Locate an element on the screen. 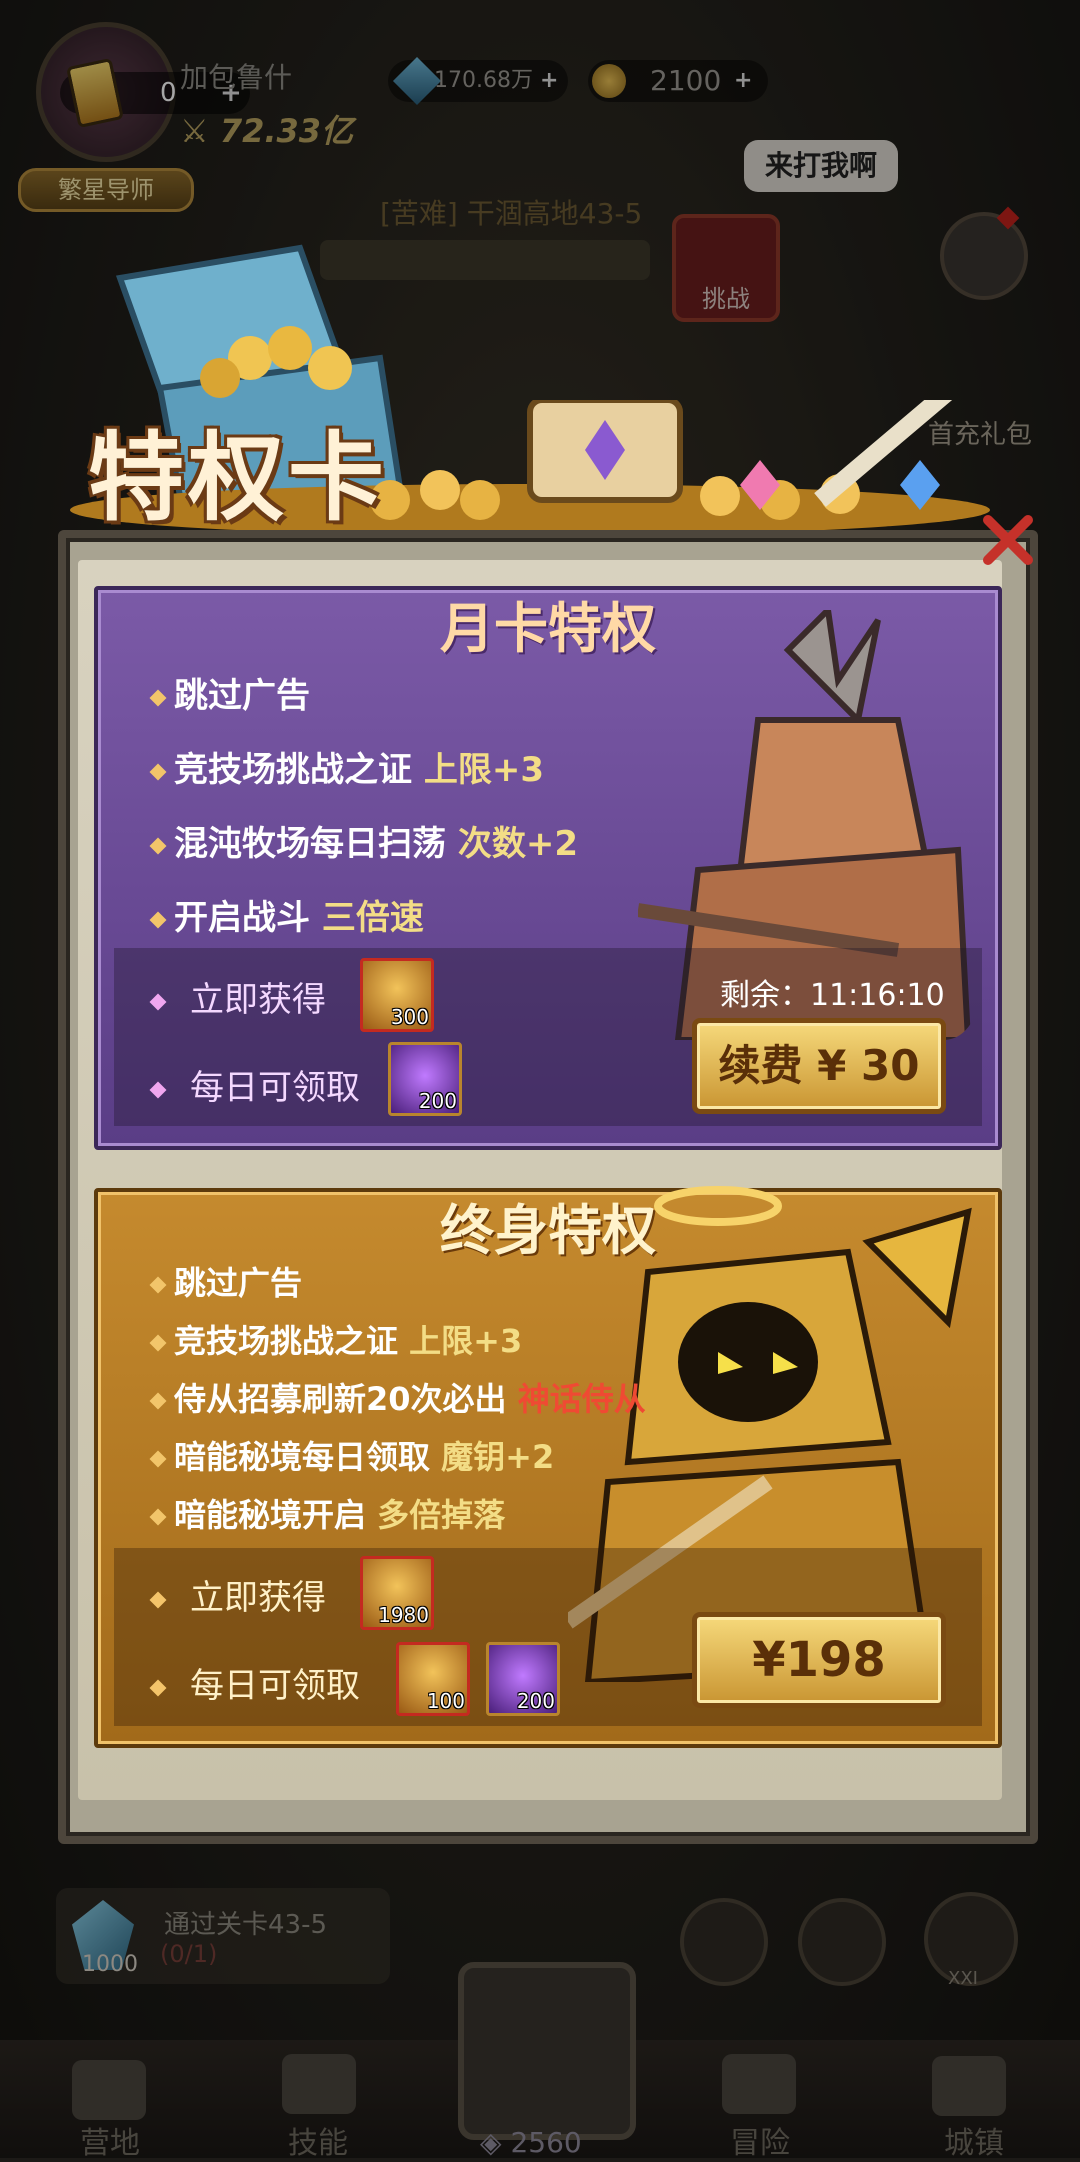 The height and width of the screenshot is (2162, 1080). lifetime-feature: 暗能秘境开启 多倍掉落 is located at coordinates (327, 1513).